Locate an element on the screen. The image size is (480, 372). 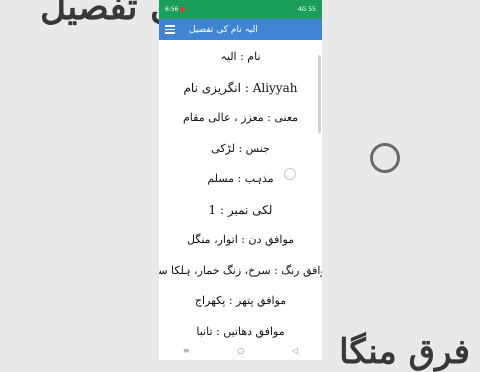
home-icon: ○ is located at coordinates (240, 350).